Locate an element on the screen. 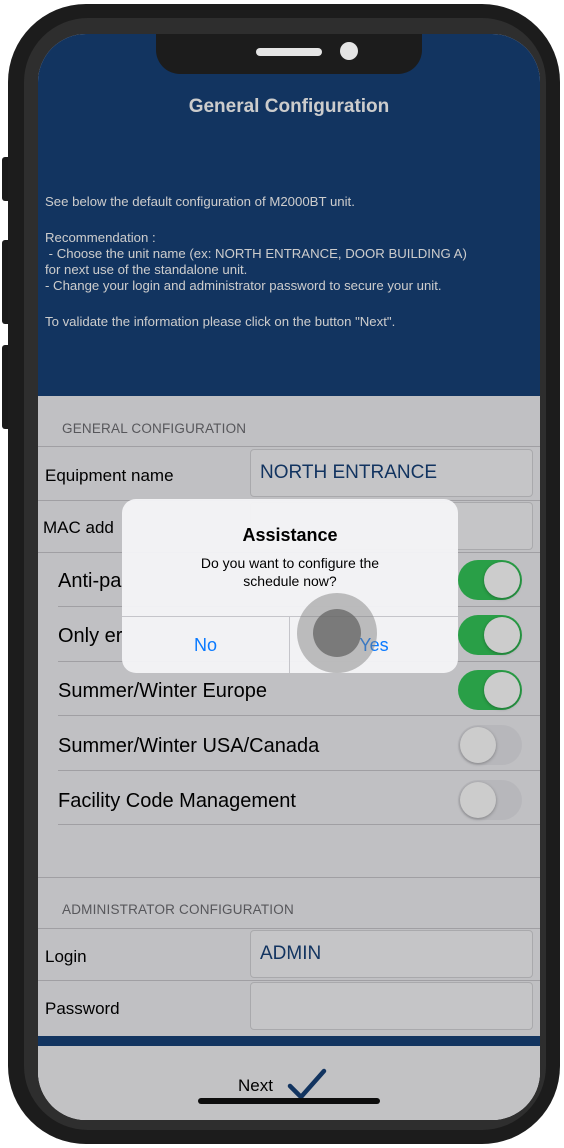  no-button: No is located at coordinates (205, 645).